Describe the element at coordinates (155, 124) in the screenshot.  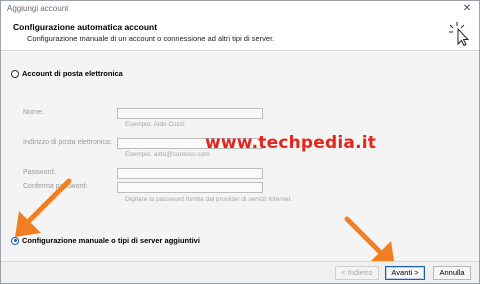
I see `name-hint: Esempio: Aldo Cozzi` at that location.